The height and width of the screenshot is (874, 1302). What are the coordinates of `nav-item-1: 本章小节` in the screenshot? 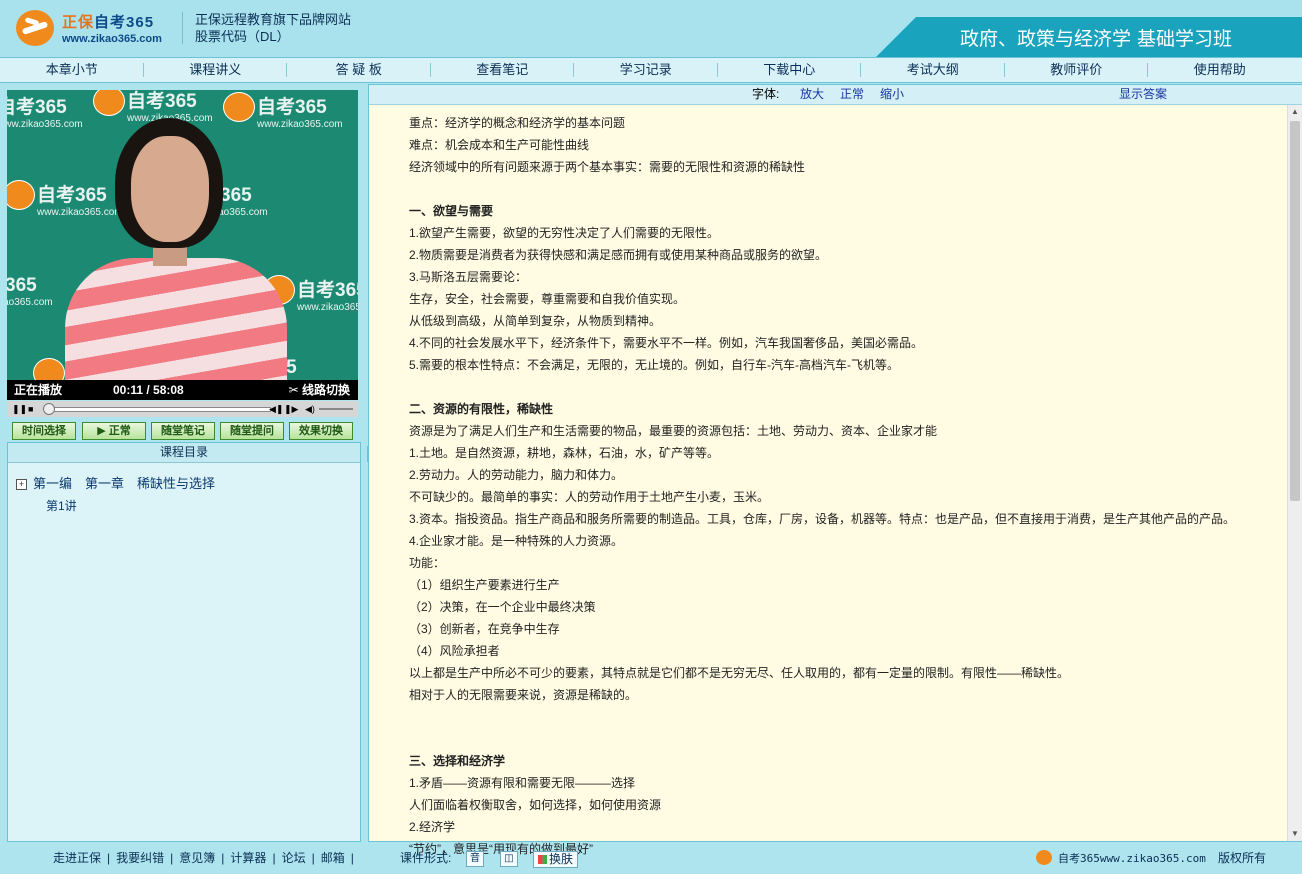 It's located at (72, 70).